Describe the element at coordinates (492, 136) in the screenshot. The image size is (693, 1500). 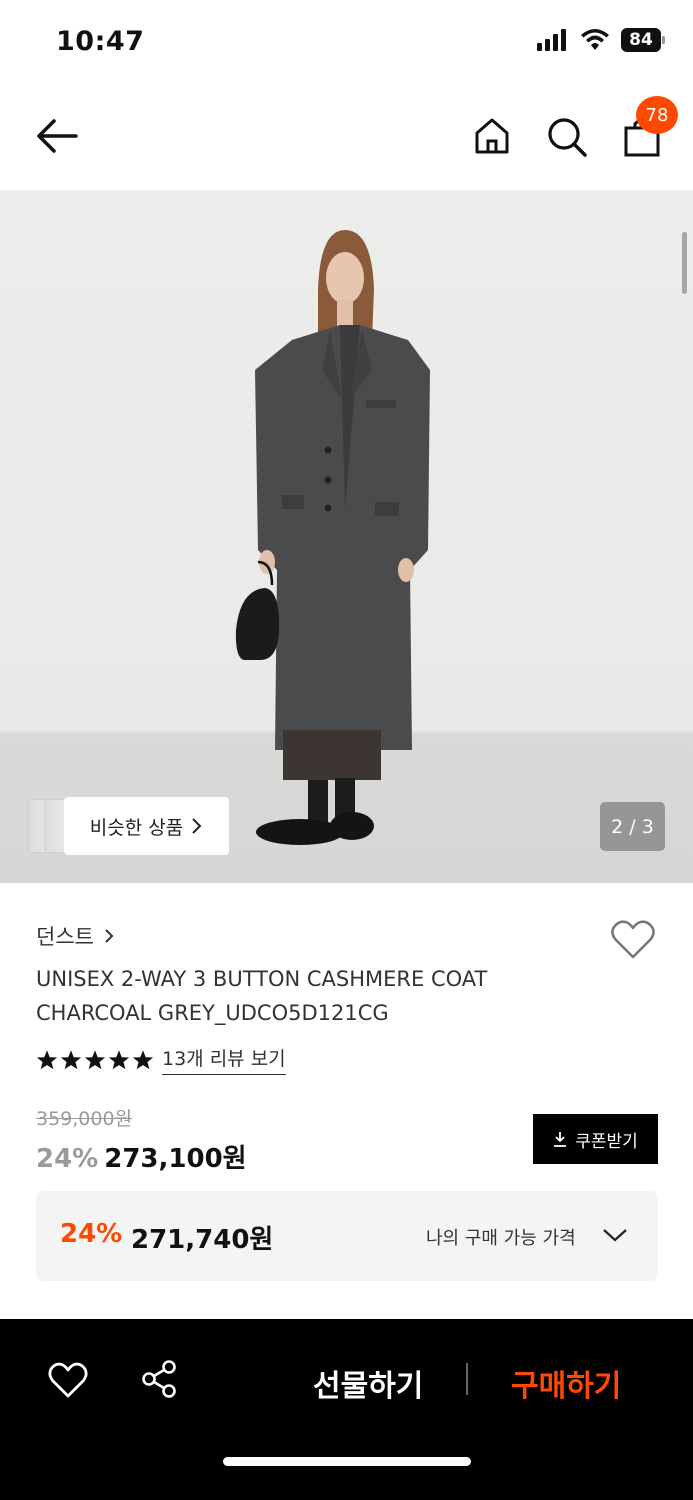
I see `home-icon` at that location.